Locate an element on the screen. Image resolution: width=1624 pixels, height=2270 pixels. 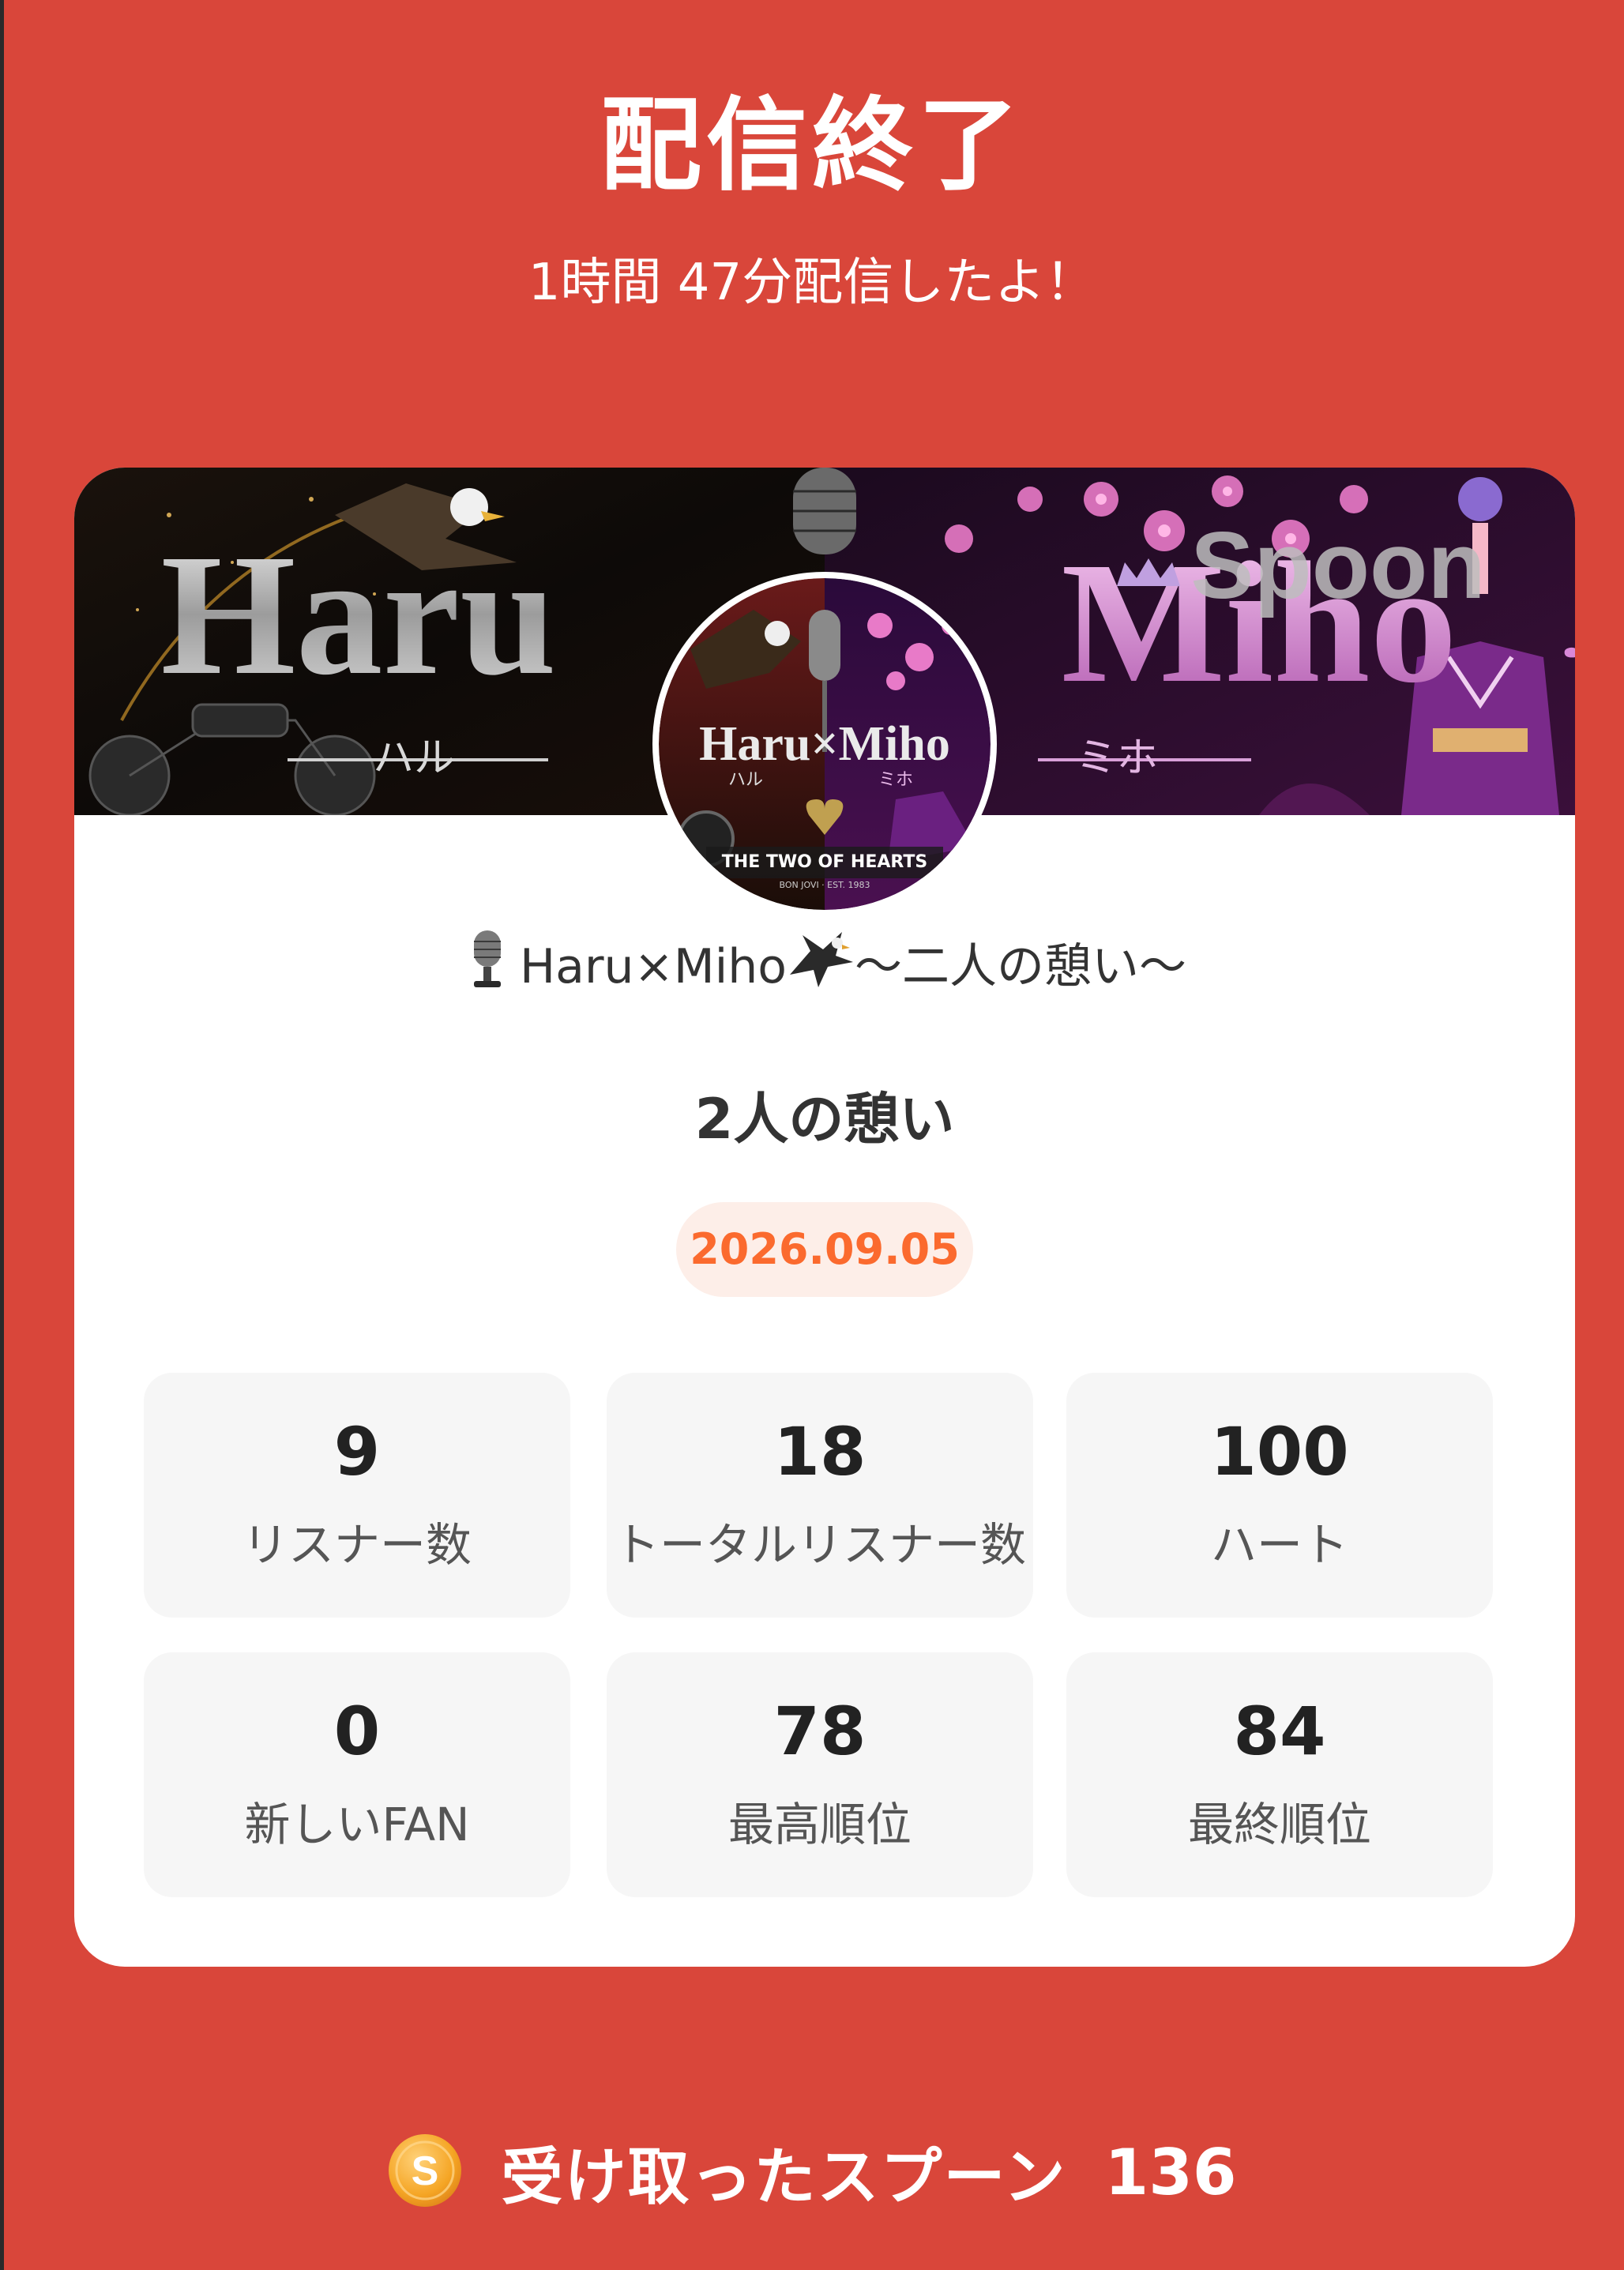
avatar-title: Haru×Miho is located at coordinates (824, 744).